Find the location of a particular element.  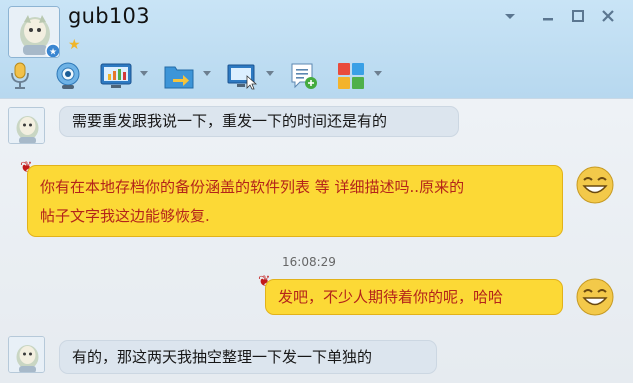

contact-name: gub103 is located at coordinates (109, 16).